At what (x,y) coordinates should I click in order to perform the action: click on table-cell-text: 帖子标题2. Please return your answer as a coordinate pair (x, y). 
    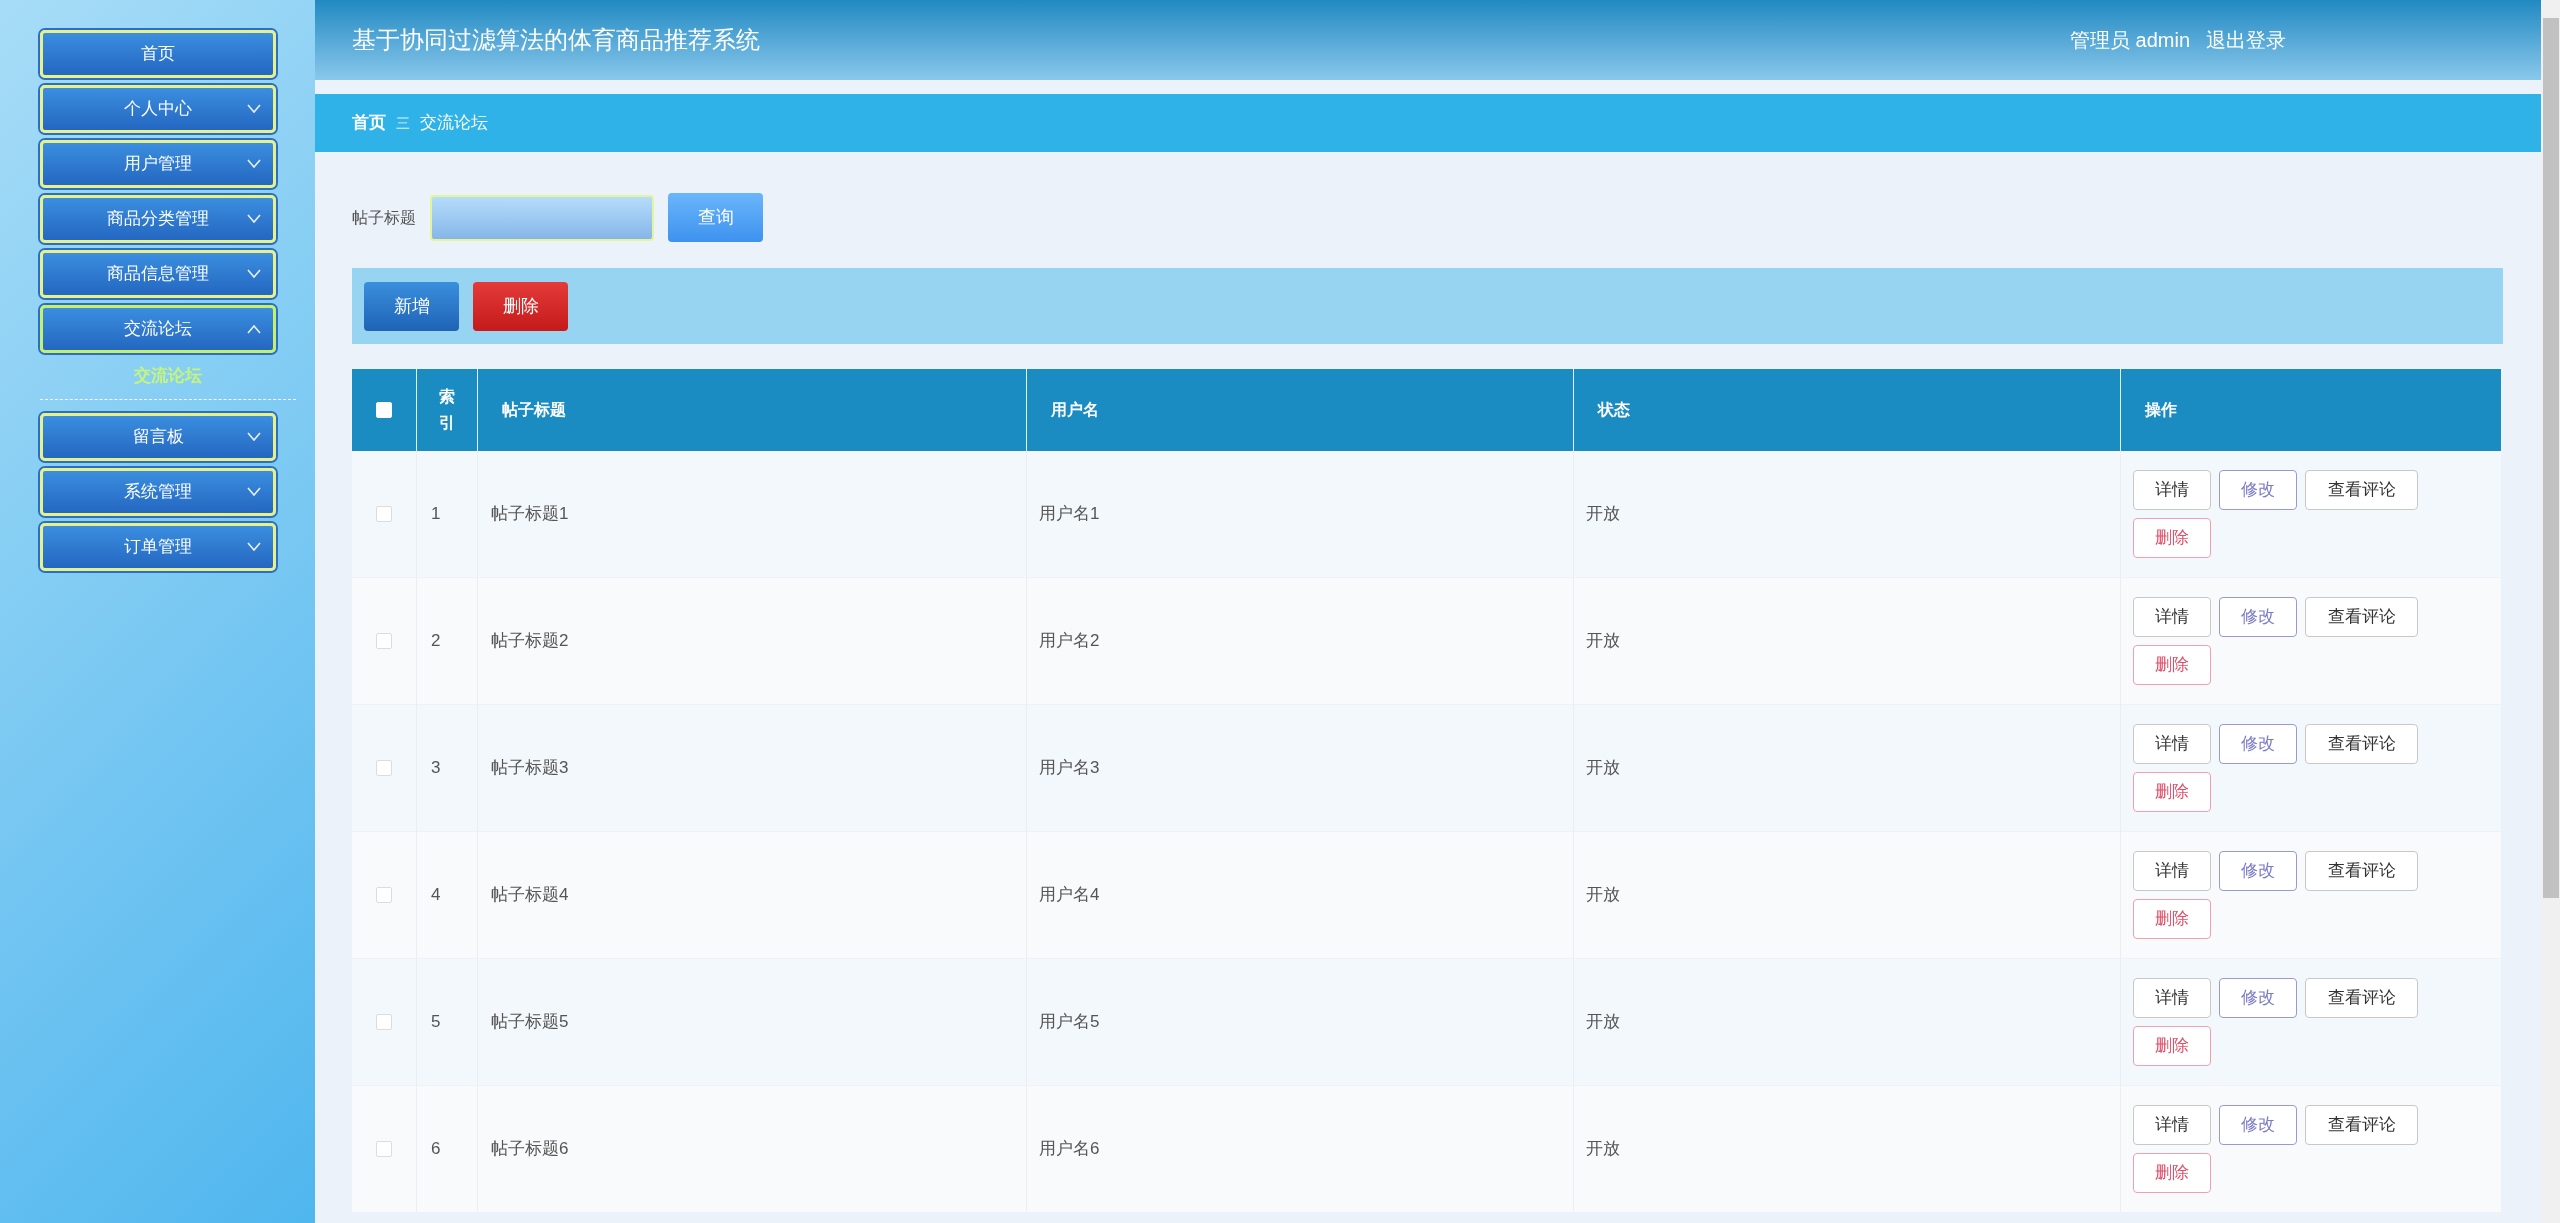
    Looking at the image, I should click on (530, 641).